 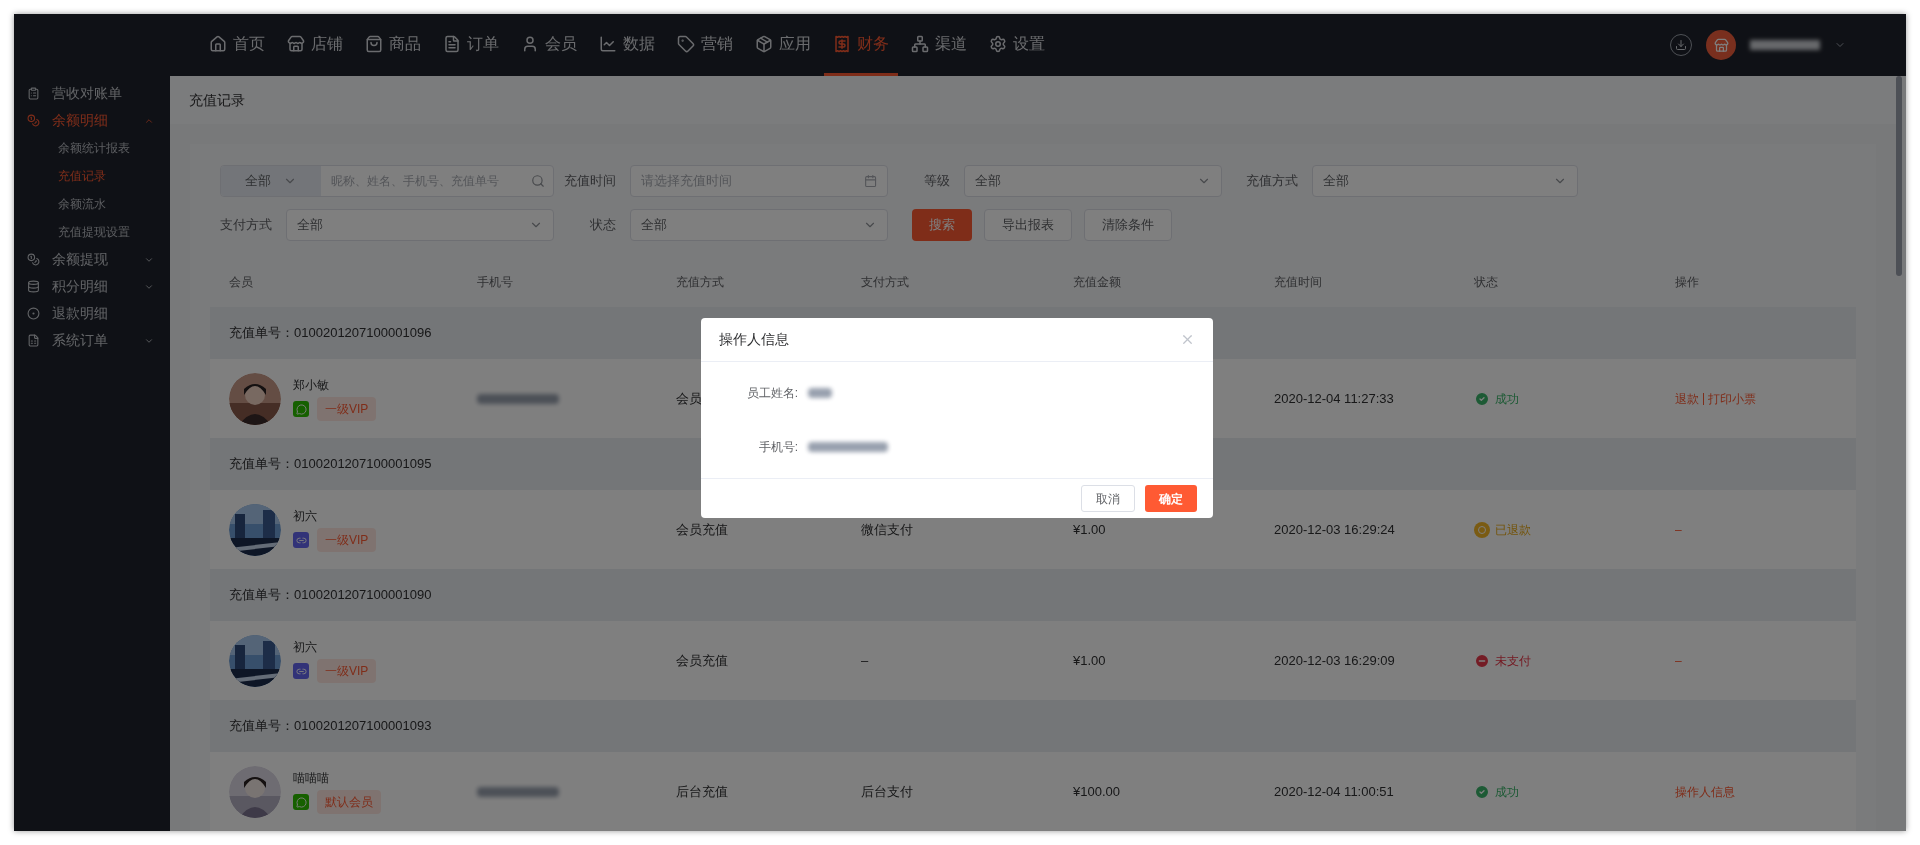 I want to click on table-cell: ¥100.00, so click(x=1096, y=791).